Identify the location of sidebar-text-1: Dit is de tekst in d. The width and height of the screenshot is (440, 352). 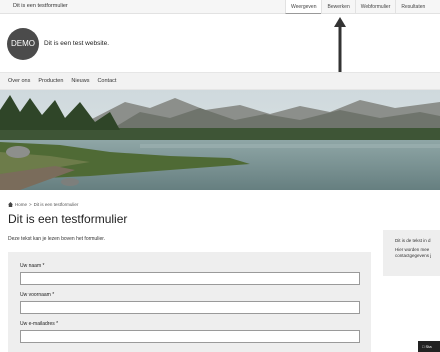
(413, 240).